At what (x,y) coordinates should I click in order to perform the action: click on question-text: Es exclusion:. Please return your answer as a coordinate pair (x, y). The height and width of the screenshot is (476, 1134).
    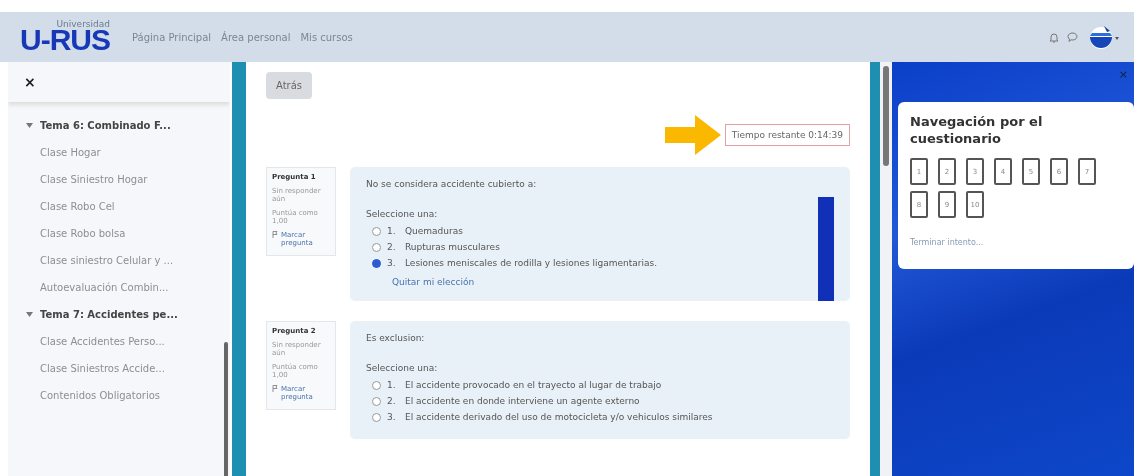
    Looking at the image, I should click on (396, 338).